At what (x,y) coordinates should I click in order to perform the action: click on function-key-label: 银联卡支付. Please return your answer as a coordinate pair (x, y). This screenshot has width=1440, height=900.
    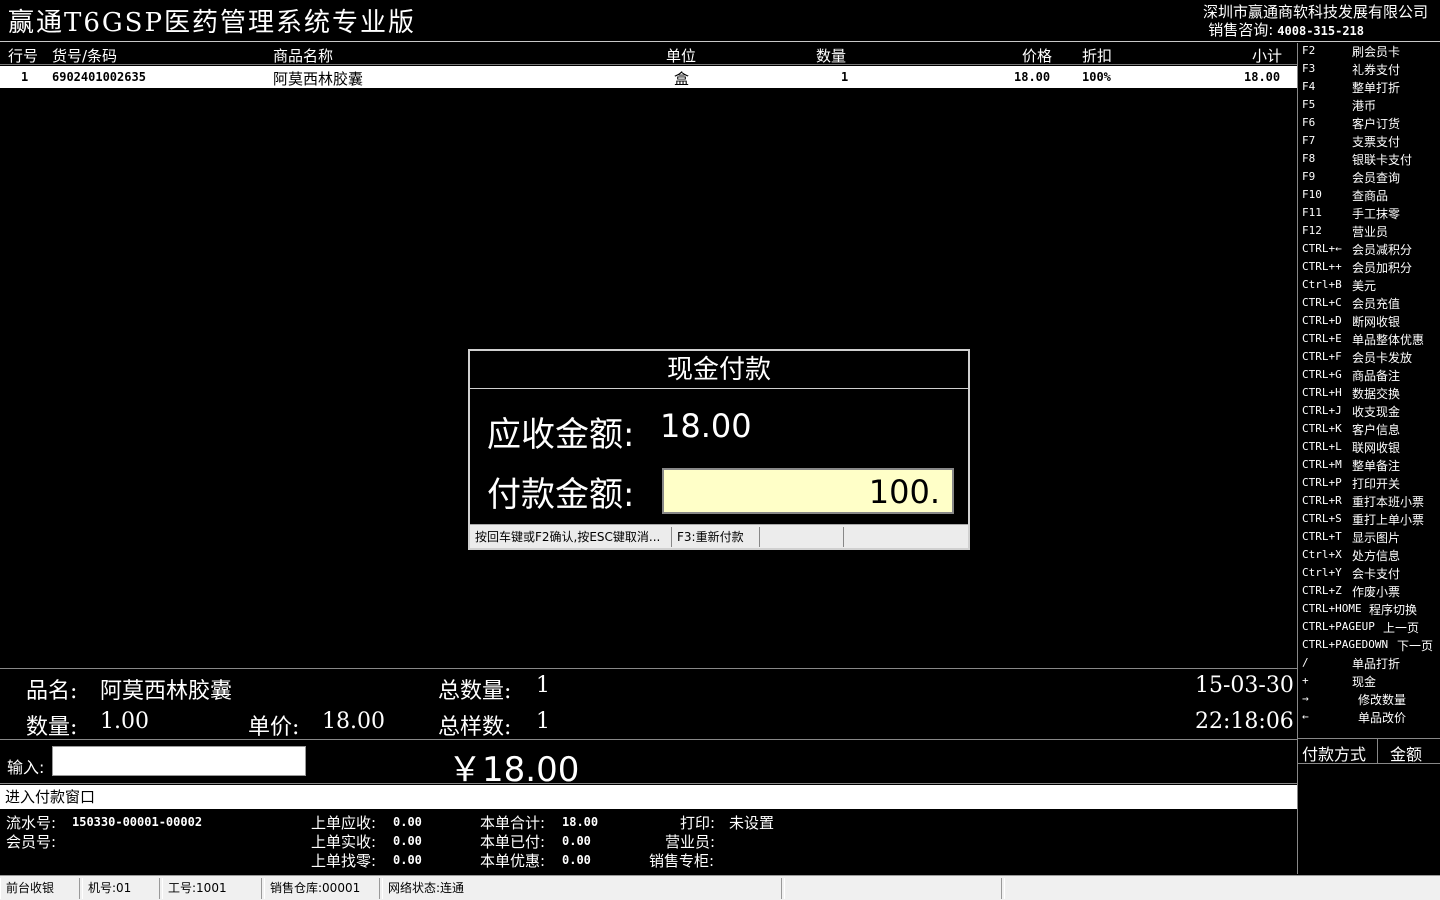
    Looking at the image, I should click on (1382, 160).